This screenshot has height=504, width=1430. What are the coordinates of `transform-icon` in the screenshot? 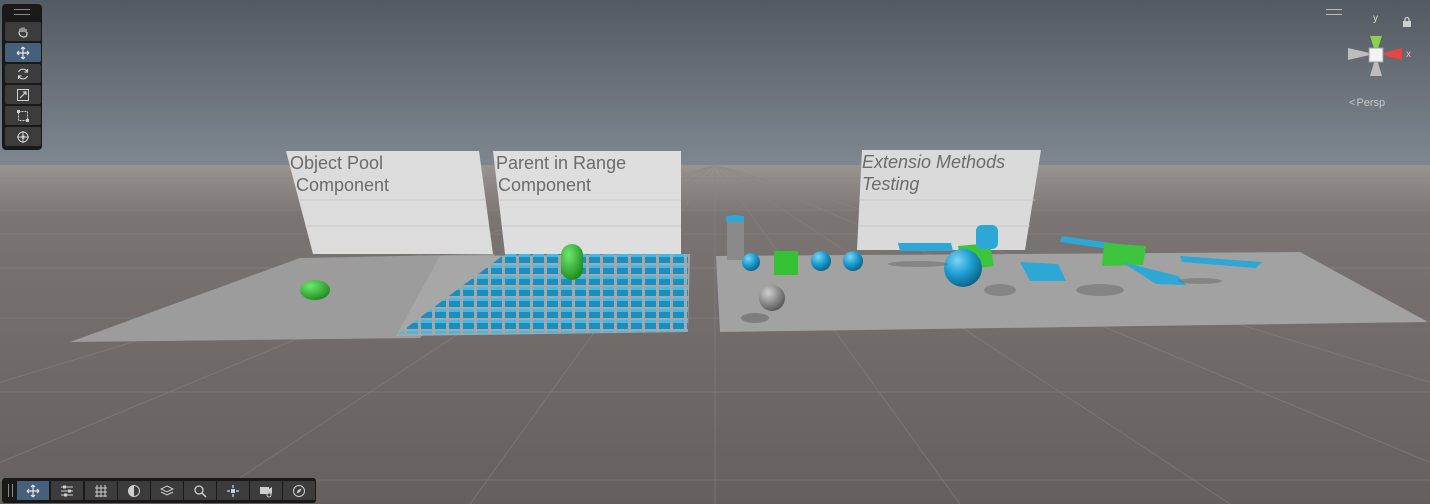 It's located at (23, 136).